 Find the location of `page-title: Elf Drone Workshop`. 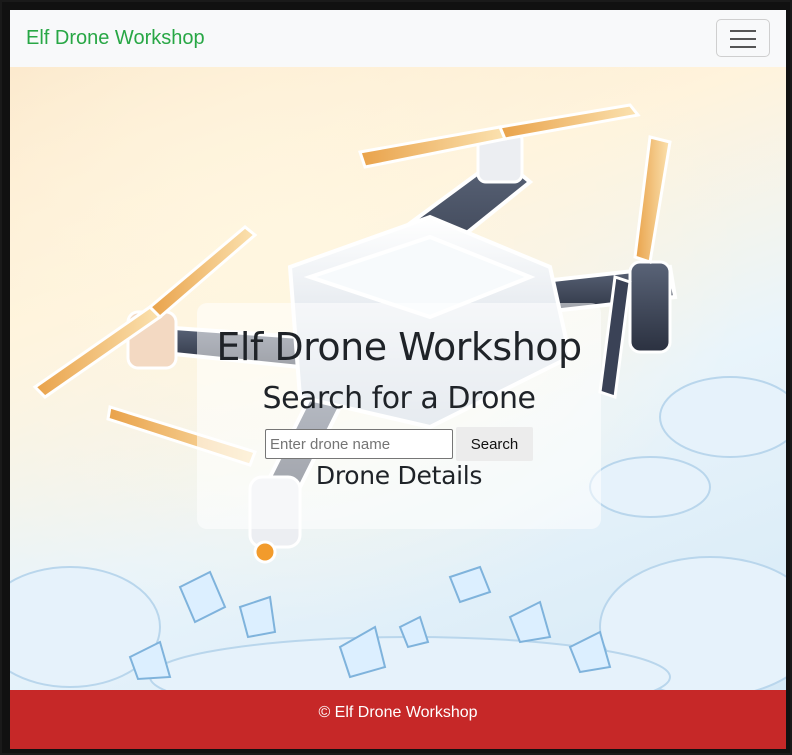

page-title: Elf Drone Workshop is located at coordinates (399, 347).